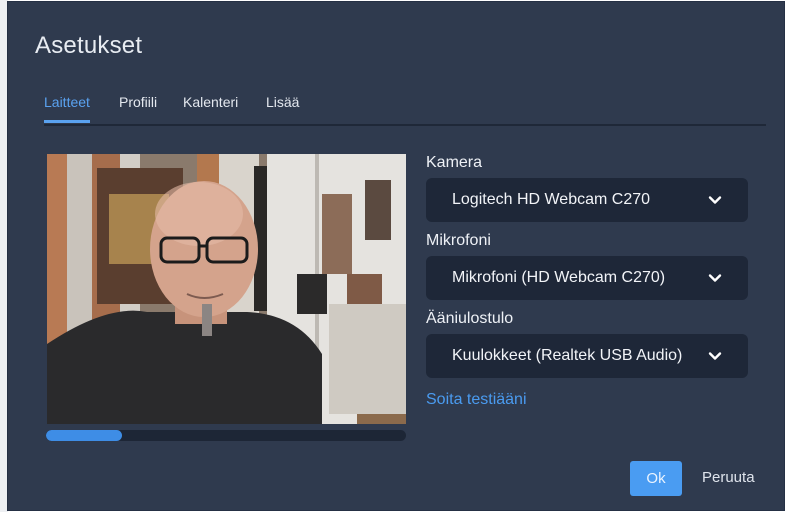 Image resolution: width=790 pixels, height=512 pixels. I want to click on tab-calendar: Kalenteri, so click(210, 107).